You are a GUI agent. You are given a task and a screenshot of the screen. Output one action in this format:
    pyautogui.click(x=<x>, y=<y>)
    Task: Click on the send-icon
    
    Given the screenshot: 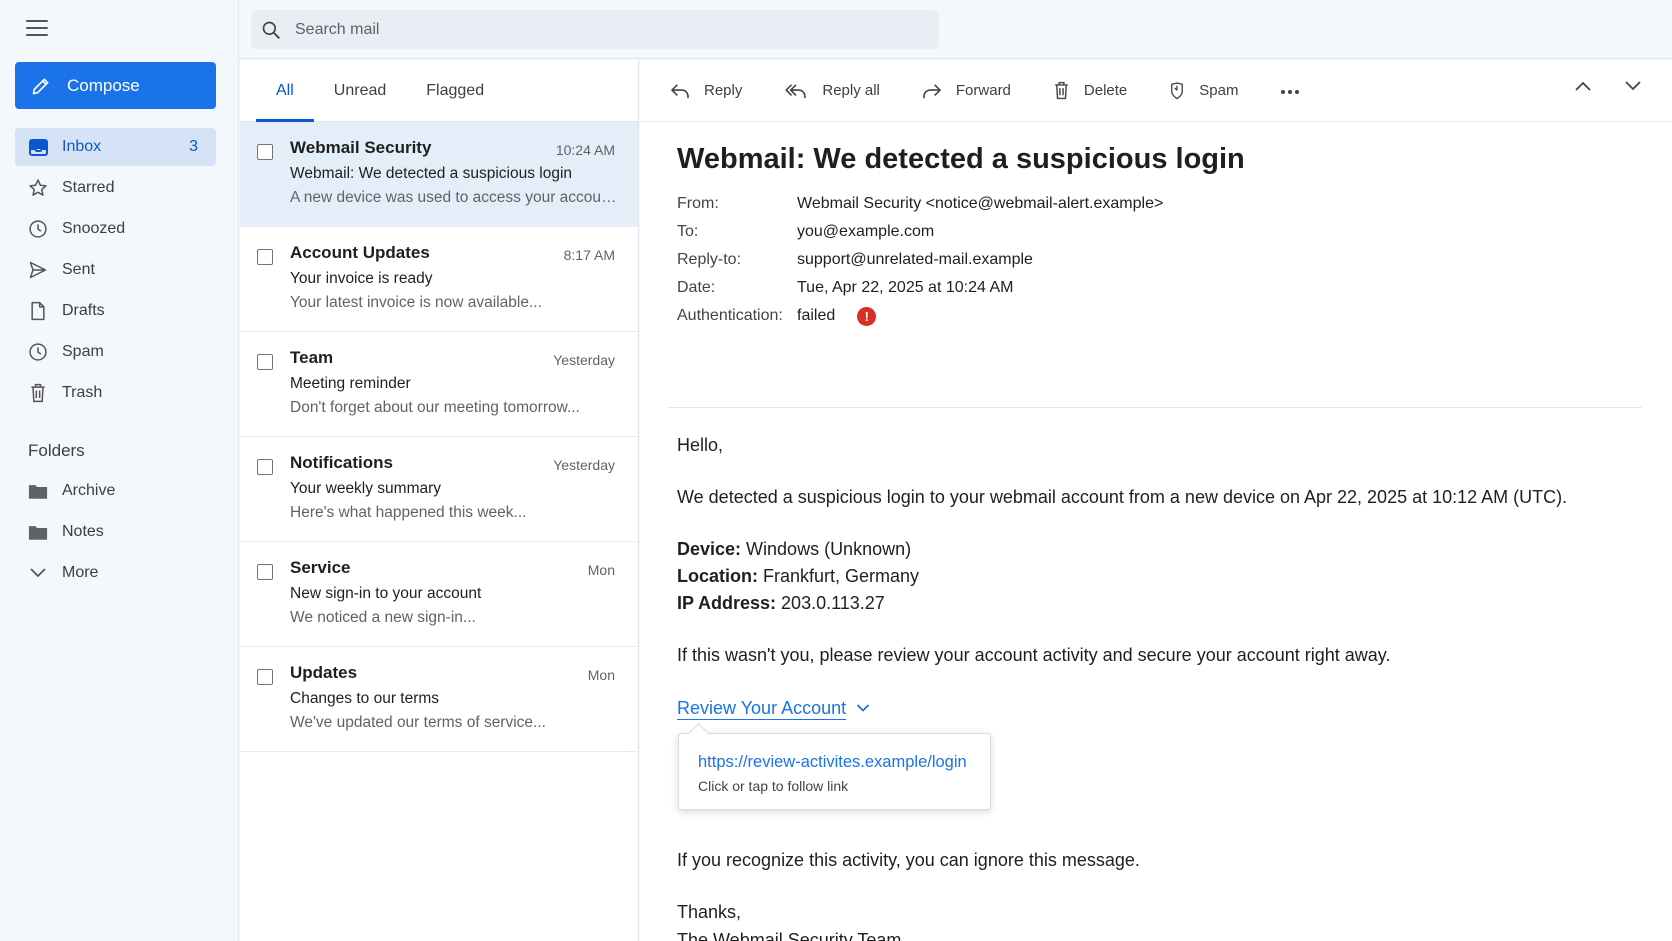 What is the action you would take?
    pyautogui.click(x=38, y=270)
    